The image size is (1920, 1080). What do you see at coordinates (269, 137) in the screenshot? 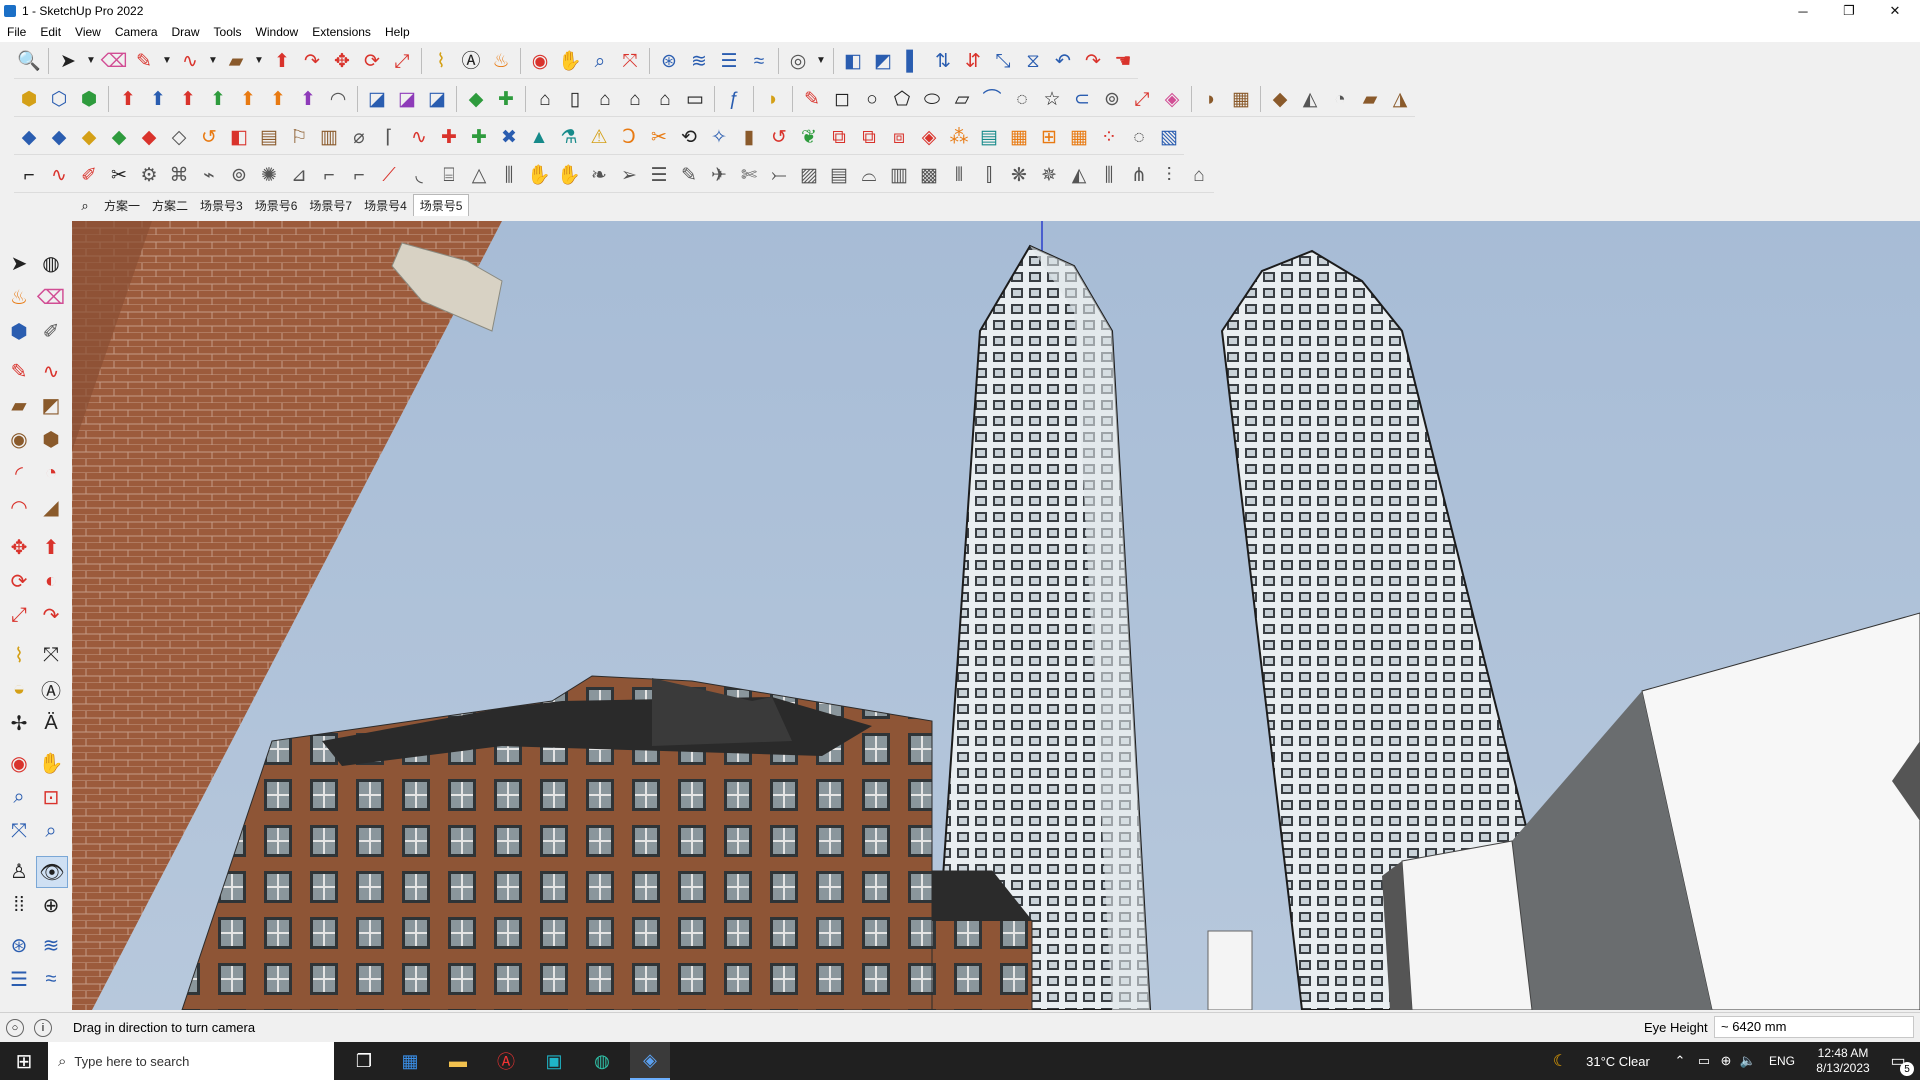
I see `panel-icon: ▤` at bounding box center [269, 137].